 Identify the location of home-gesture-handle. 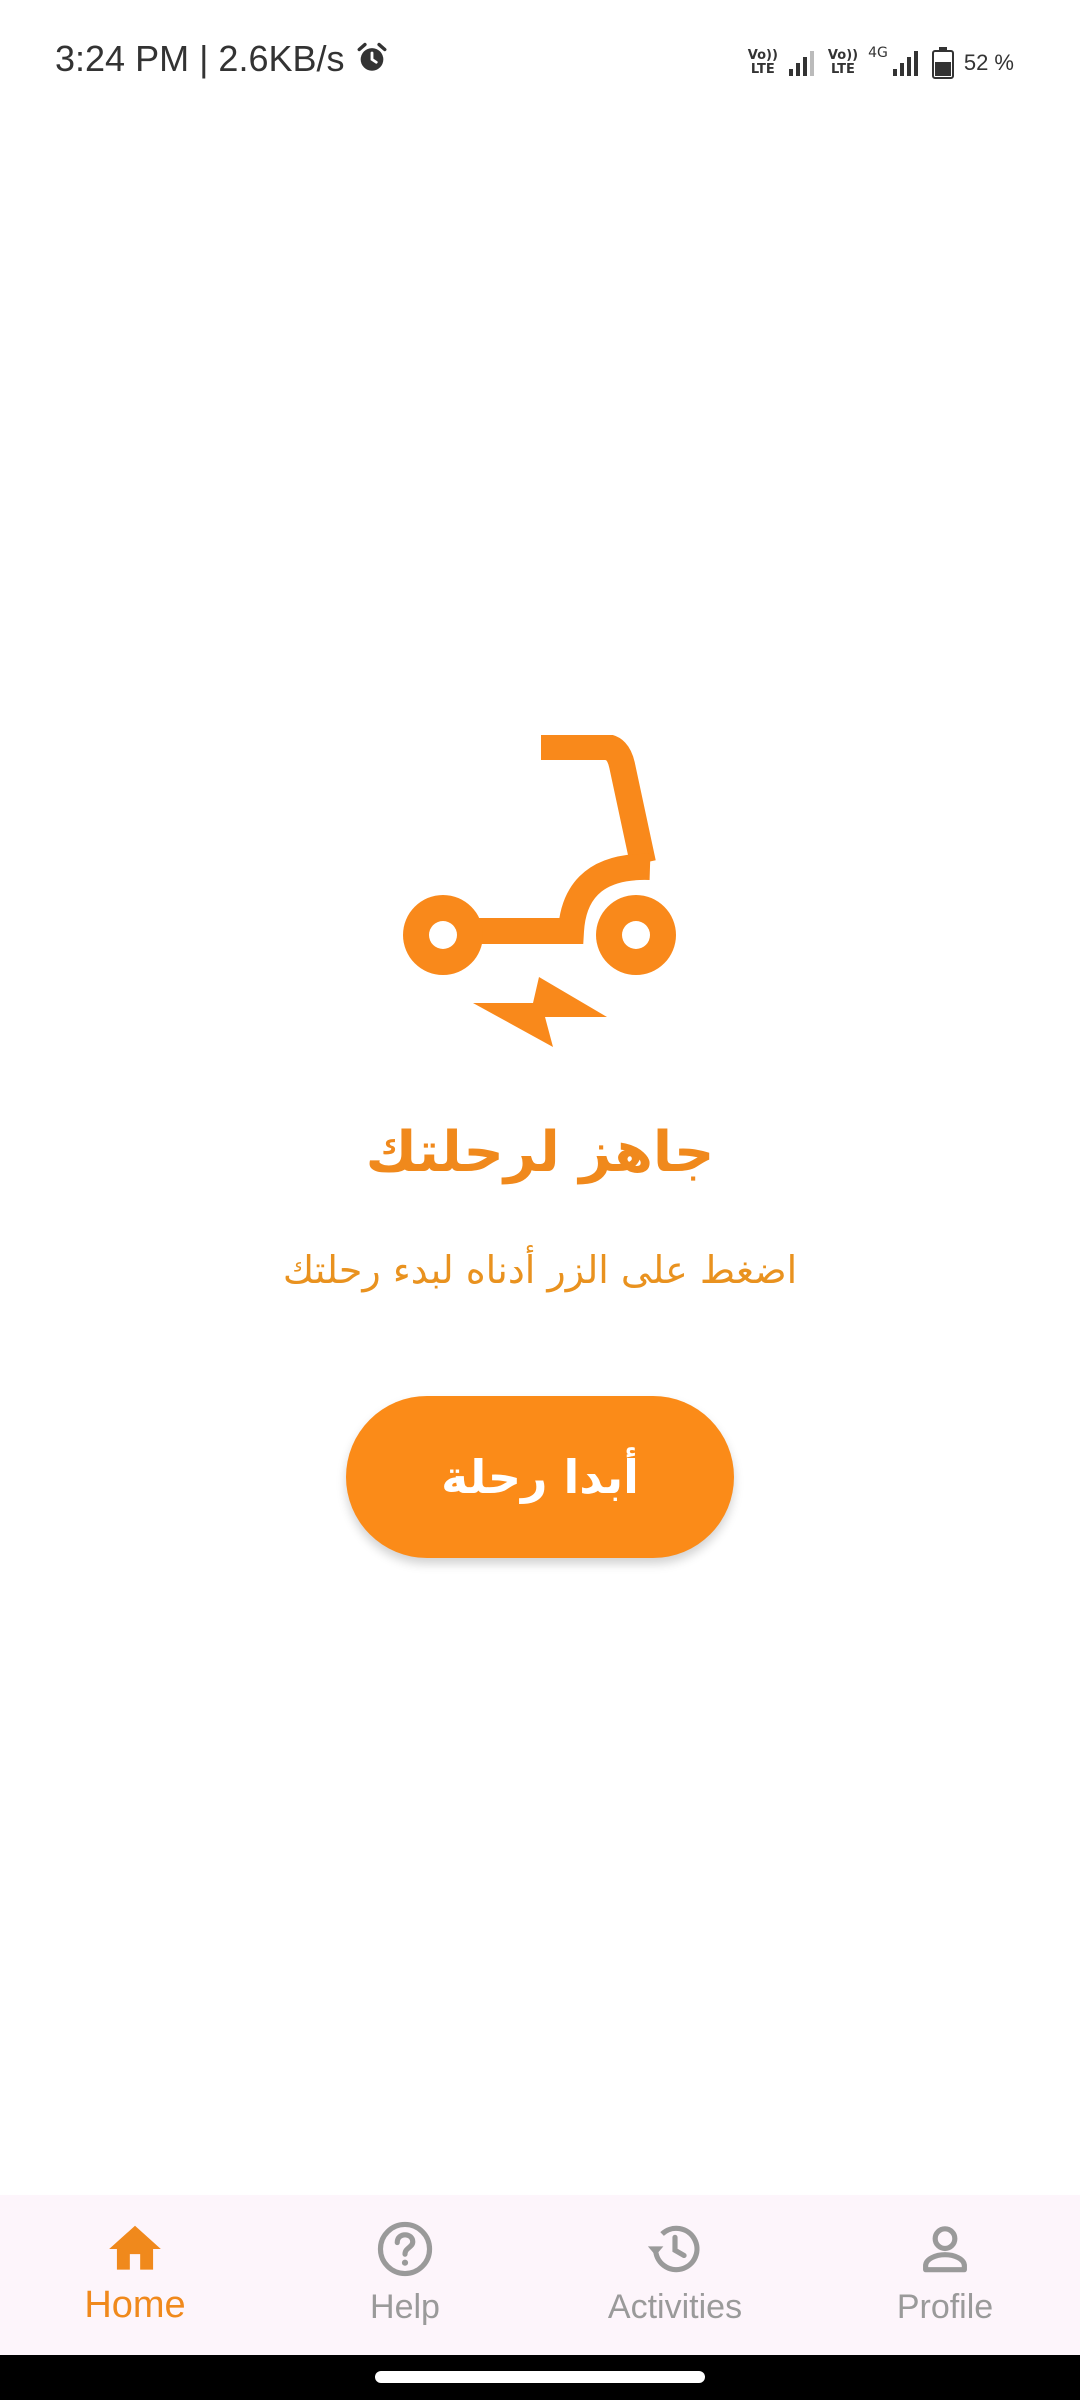
(540, 2377).